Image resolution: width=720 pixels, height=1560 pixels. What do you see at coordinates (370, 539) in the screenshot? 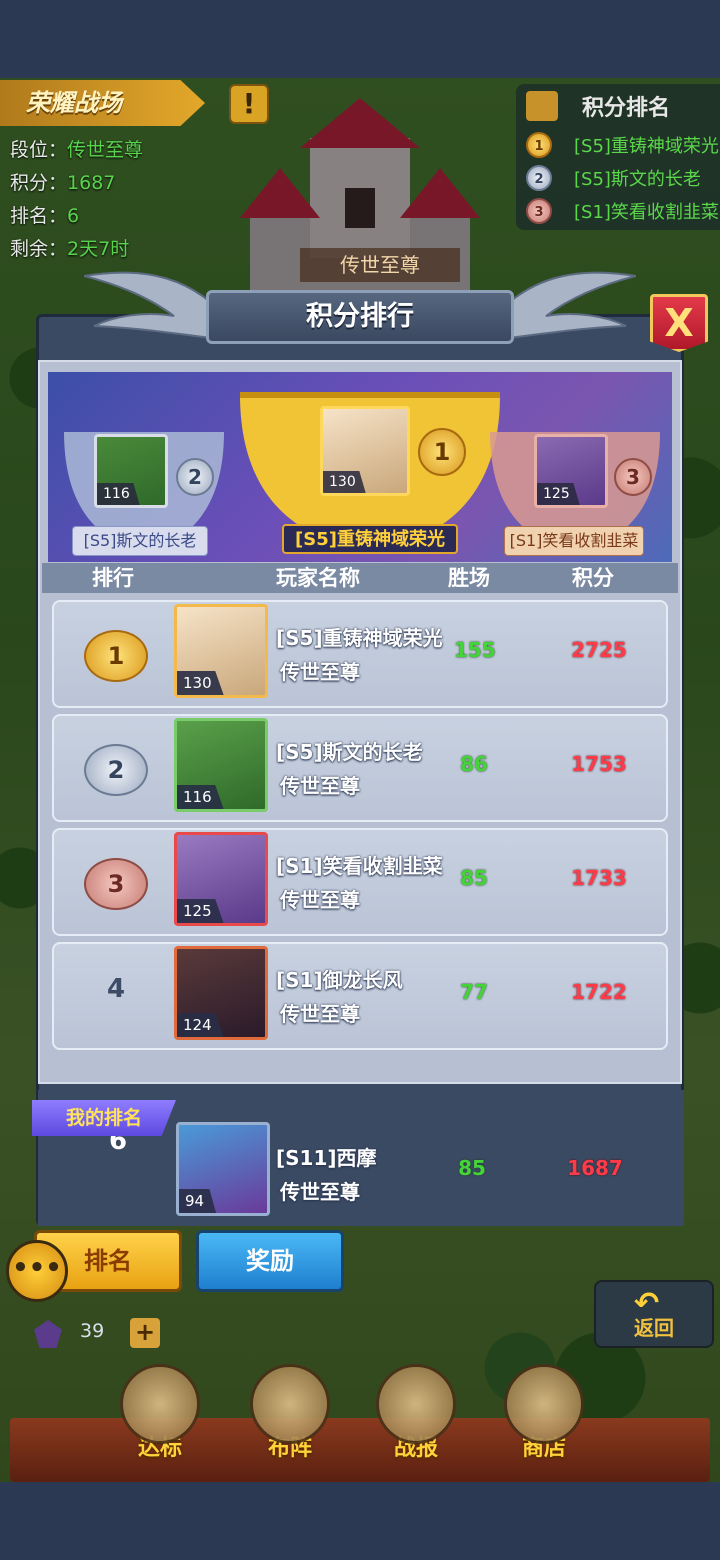
I see `first-place-name: [S5]重铸神域荣光` at bounding box center [370, 539].